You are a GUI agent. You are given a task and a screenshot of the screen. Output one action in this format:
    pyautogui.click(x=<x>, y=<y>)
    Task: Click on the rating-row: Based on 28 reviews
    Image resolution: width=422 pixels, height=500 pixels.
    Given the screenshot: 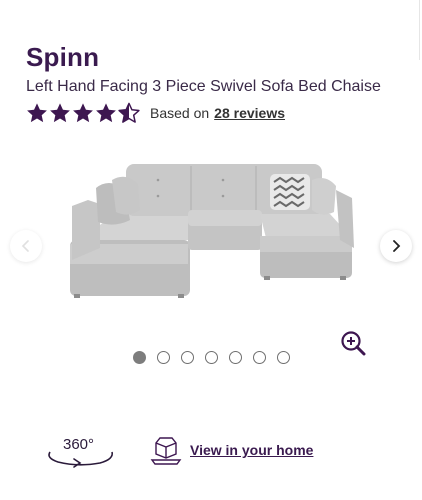 What is the action you would take?
    pyautogui.click(x=155, y=113)
    